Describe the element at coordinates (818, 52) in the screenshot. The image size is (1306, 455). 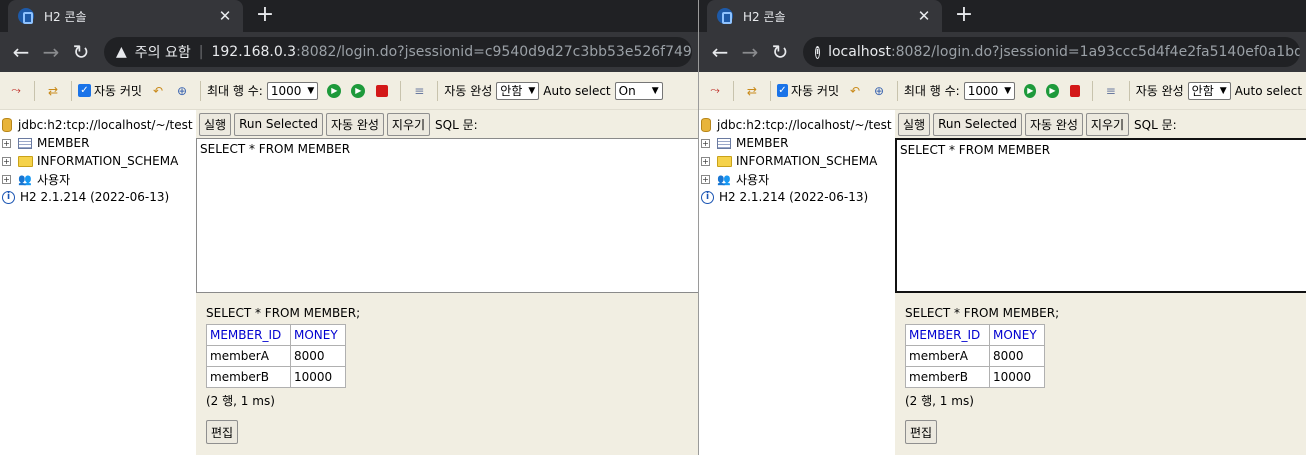
I see `site-info-icon: i` at that location.